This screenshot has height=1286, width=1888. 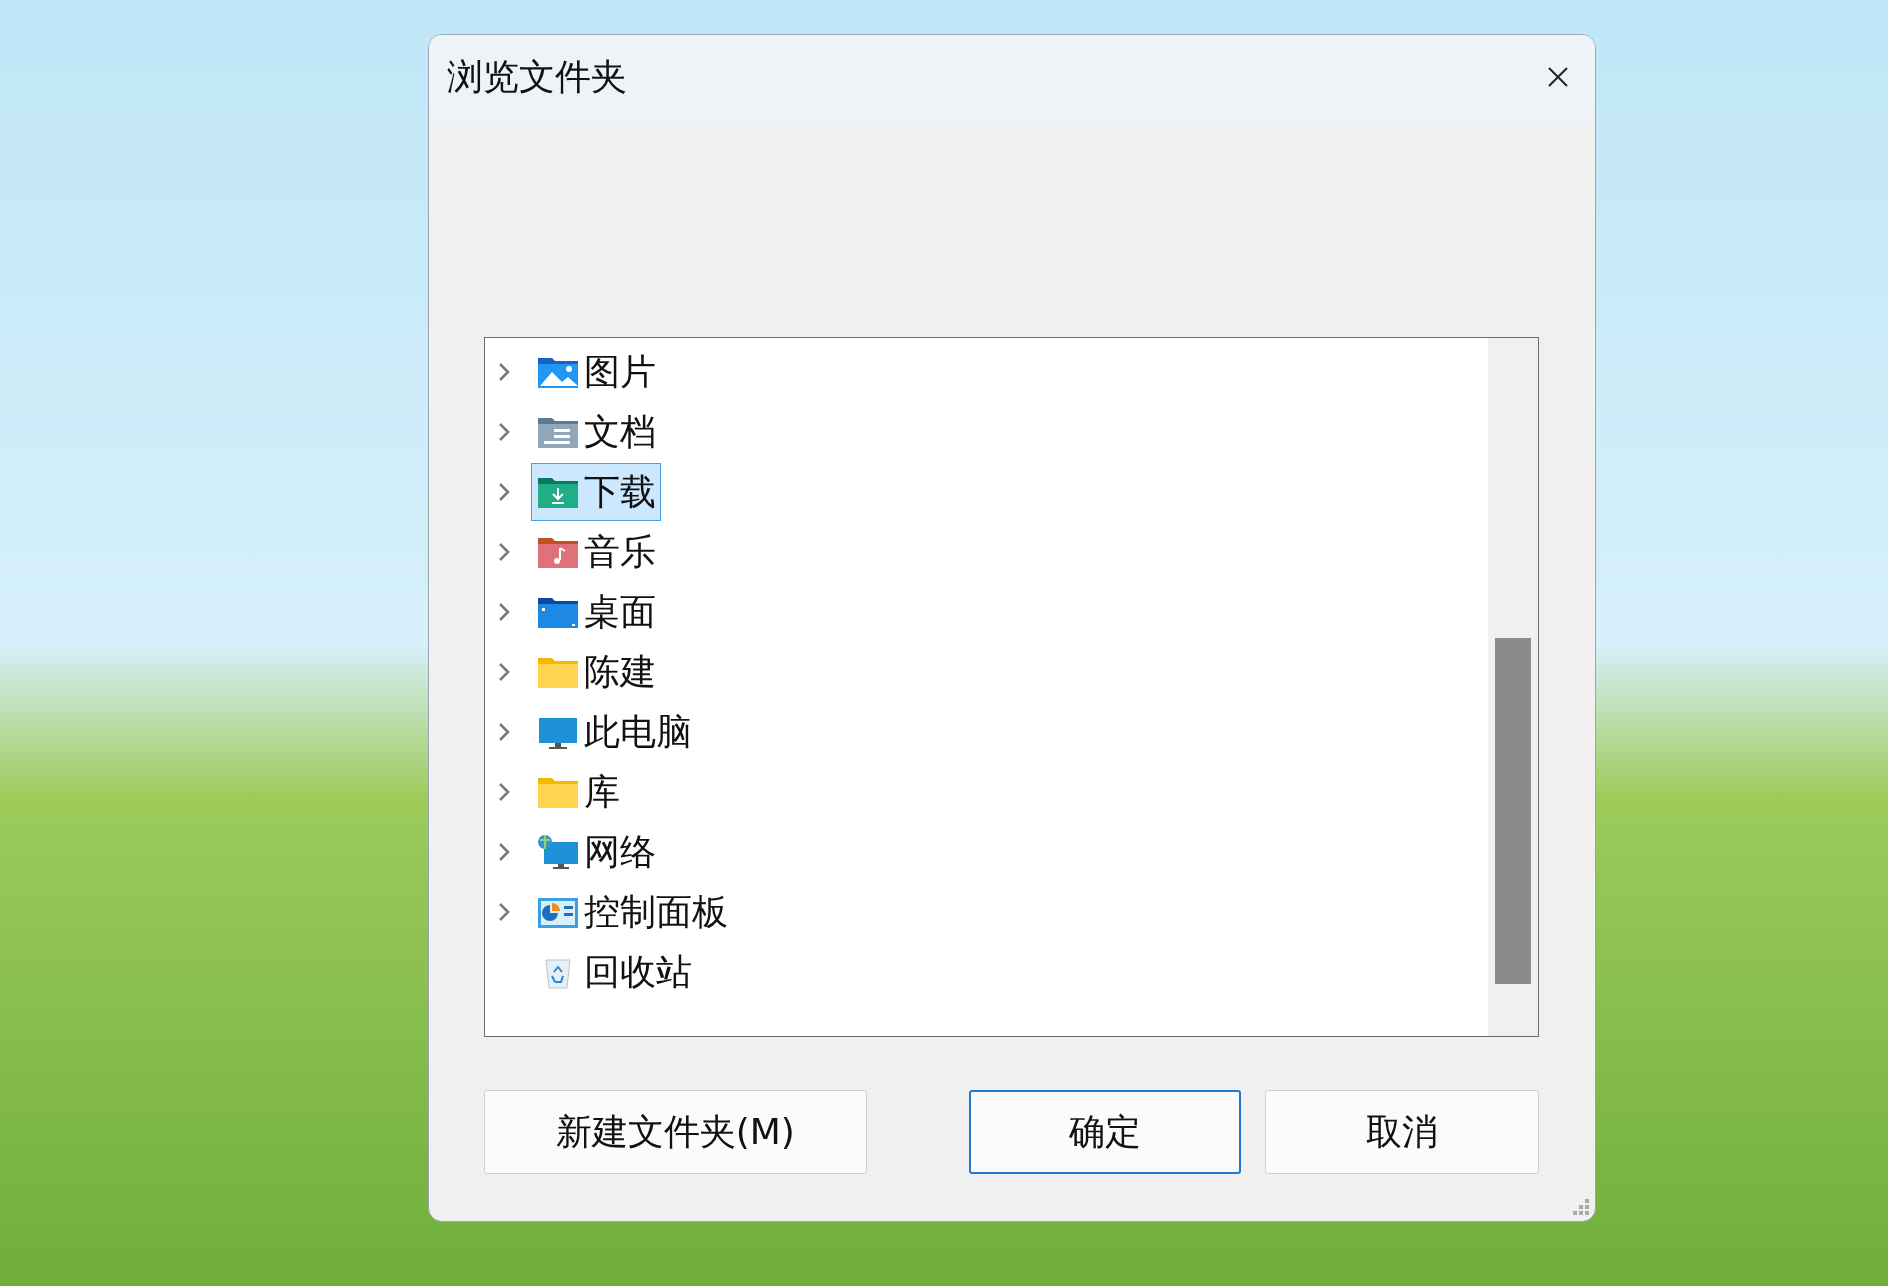 What do you see at coordinates (1558, 77) in the screenshot?
I see `close-icon` at bounding box center [1558, 77].